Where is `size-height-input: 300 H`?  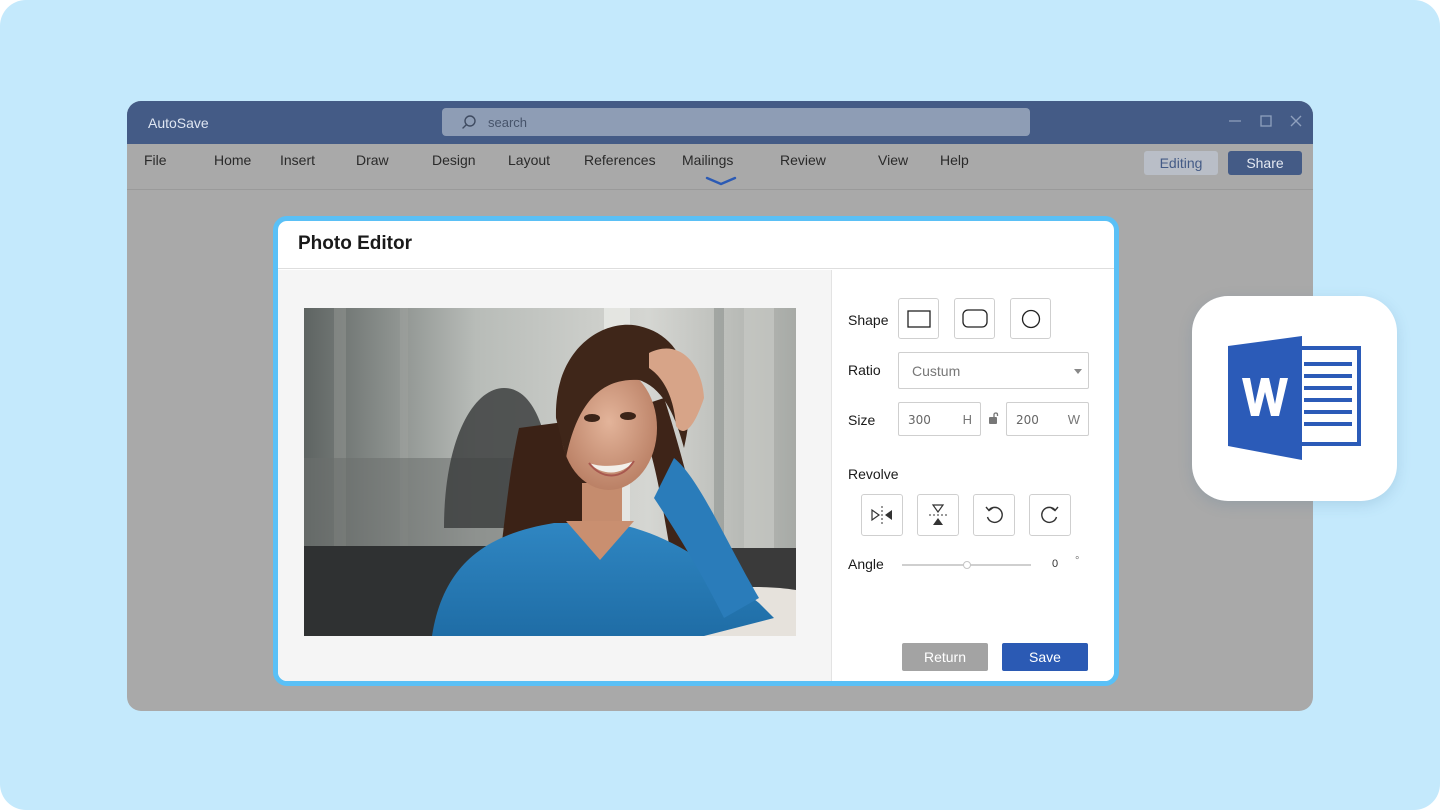
size-height-input: 300 H is located at coordinates (939, 419).